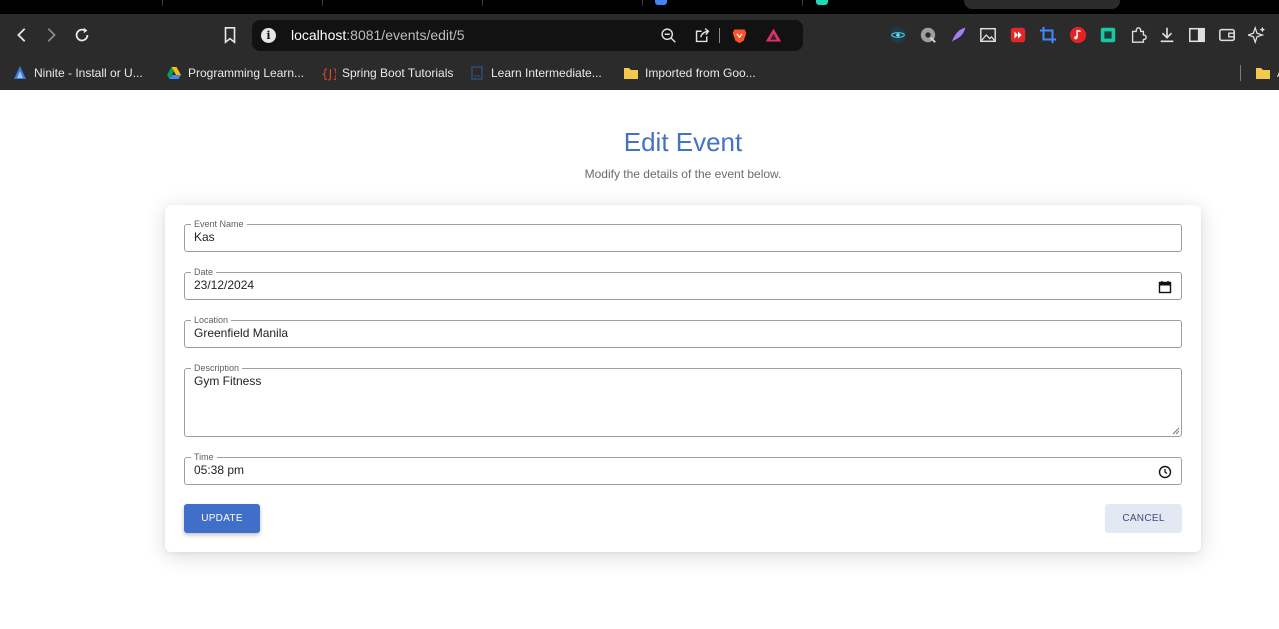 Image resolution: width=1279 pixels, height=629 pixels. I want to click on extension-teal, so click(1108, 35).